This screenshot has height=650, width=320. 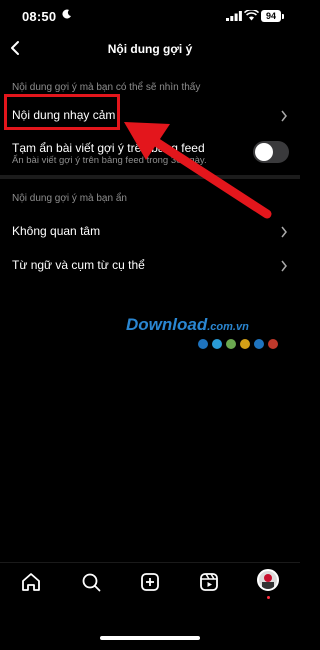 I want to click on watermark-logo: Download.com.vn, so click(x=187, y=325).